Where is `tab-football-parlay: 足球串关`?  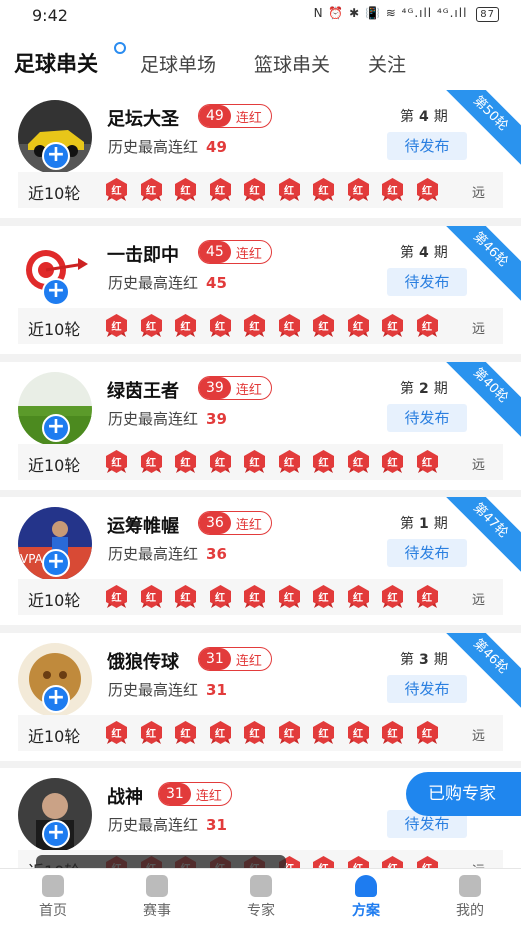 tab-football-parlay: 足球串关 is located at coordinates (56, 63).